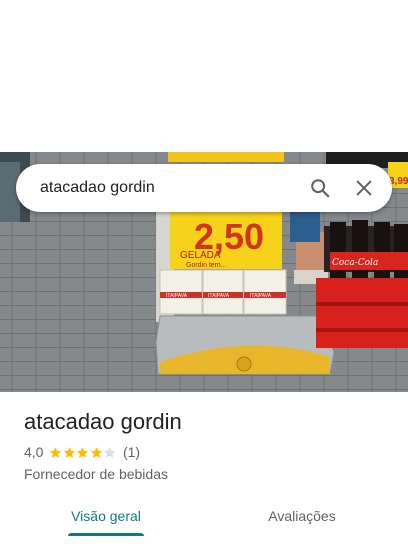 The width and height of the screenshot is (408, 544). What do you see at coordinates (204, 516) in the screenshot?
I see `place-tabs: Visão geral Avaliações` at bounding box center [204, 516].